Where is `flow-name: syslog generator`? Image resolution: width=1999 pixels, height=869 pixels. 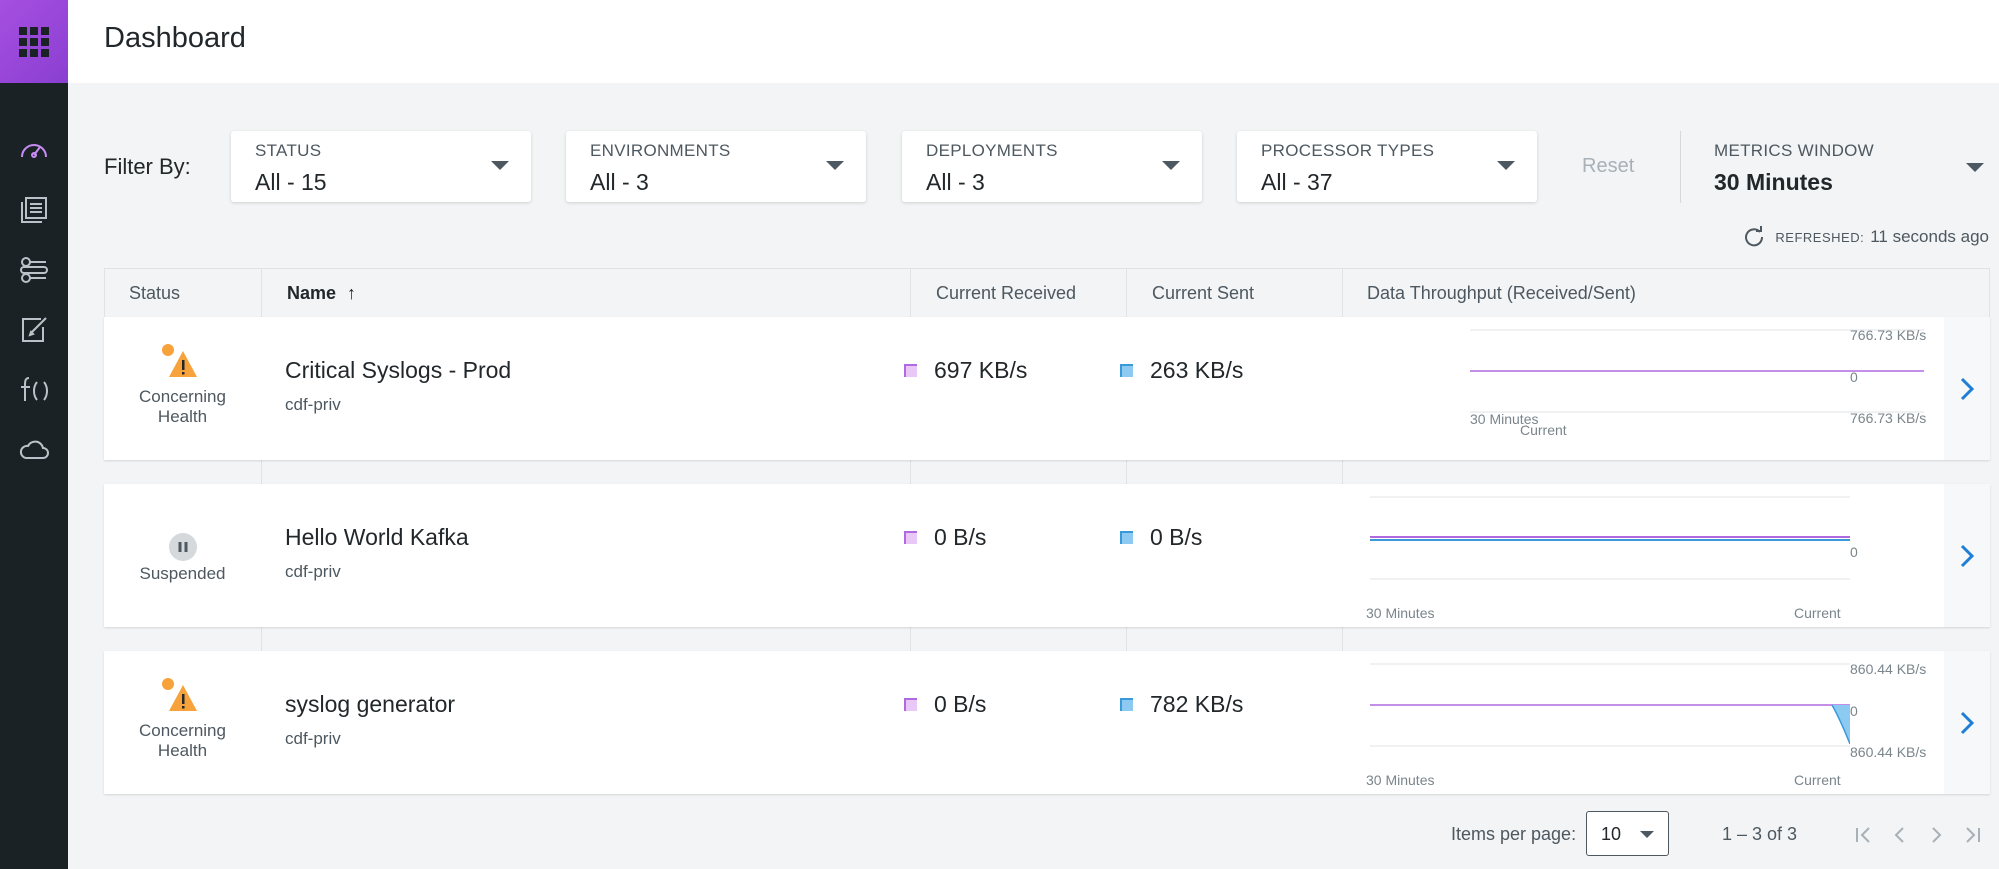
flow-name: syslog generator is located at coordinates (370, 704).